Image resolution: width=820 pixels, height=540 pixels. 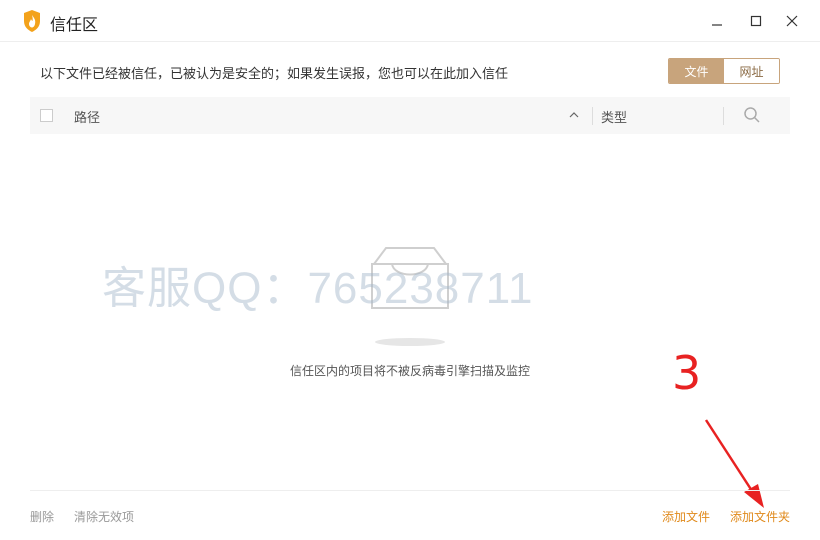 I want to click on maximize-button, so click(x=756, y=21).